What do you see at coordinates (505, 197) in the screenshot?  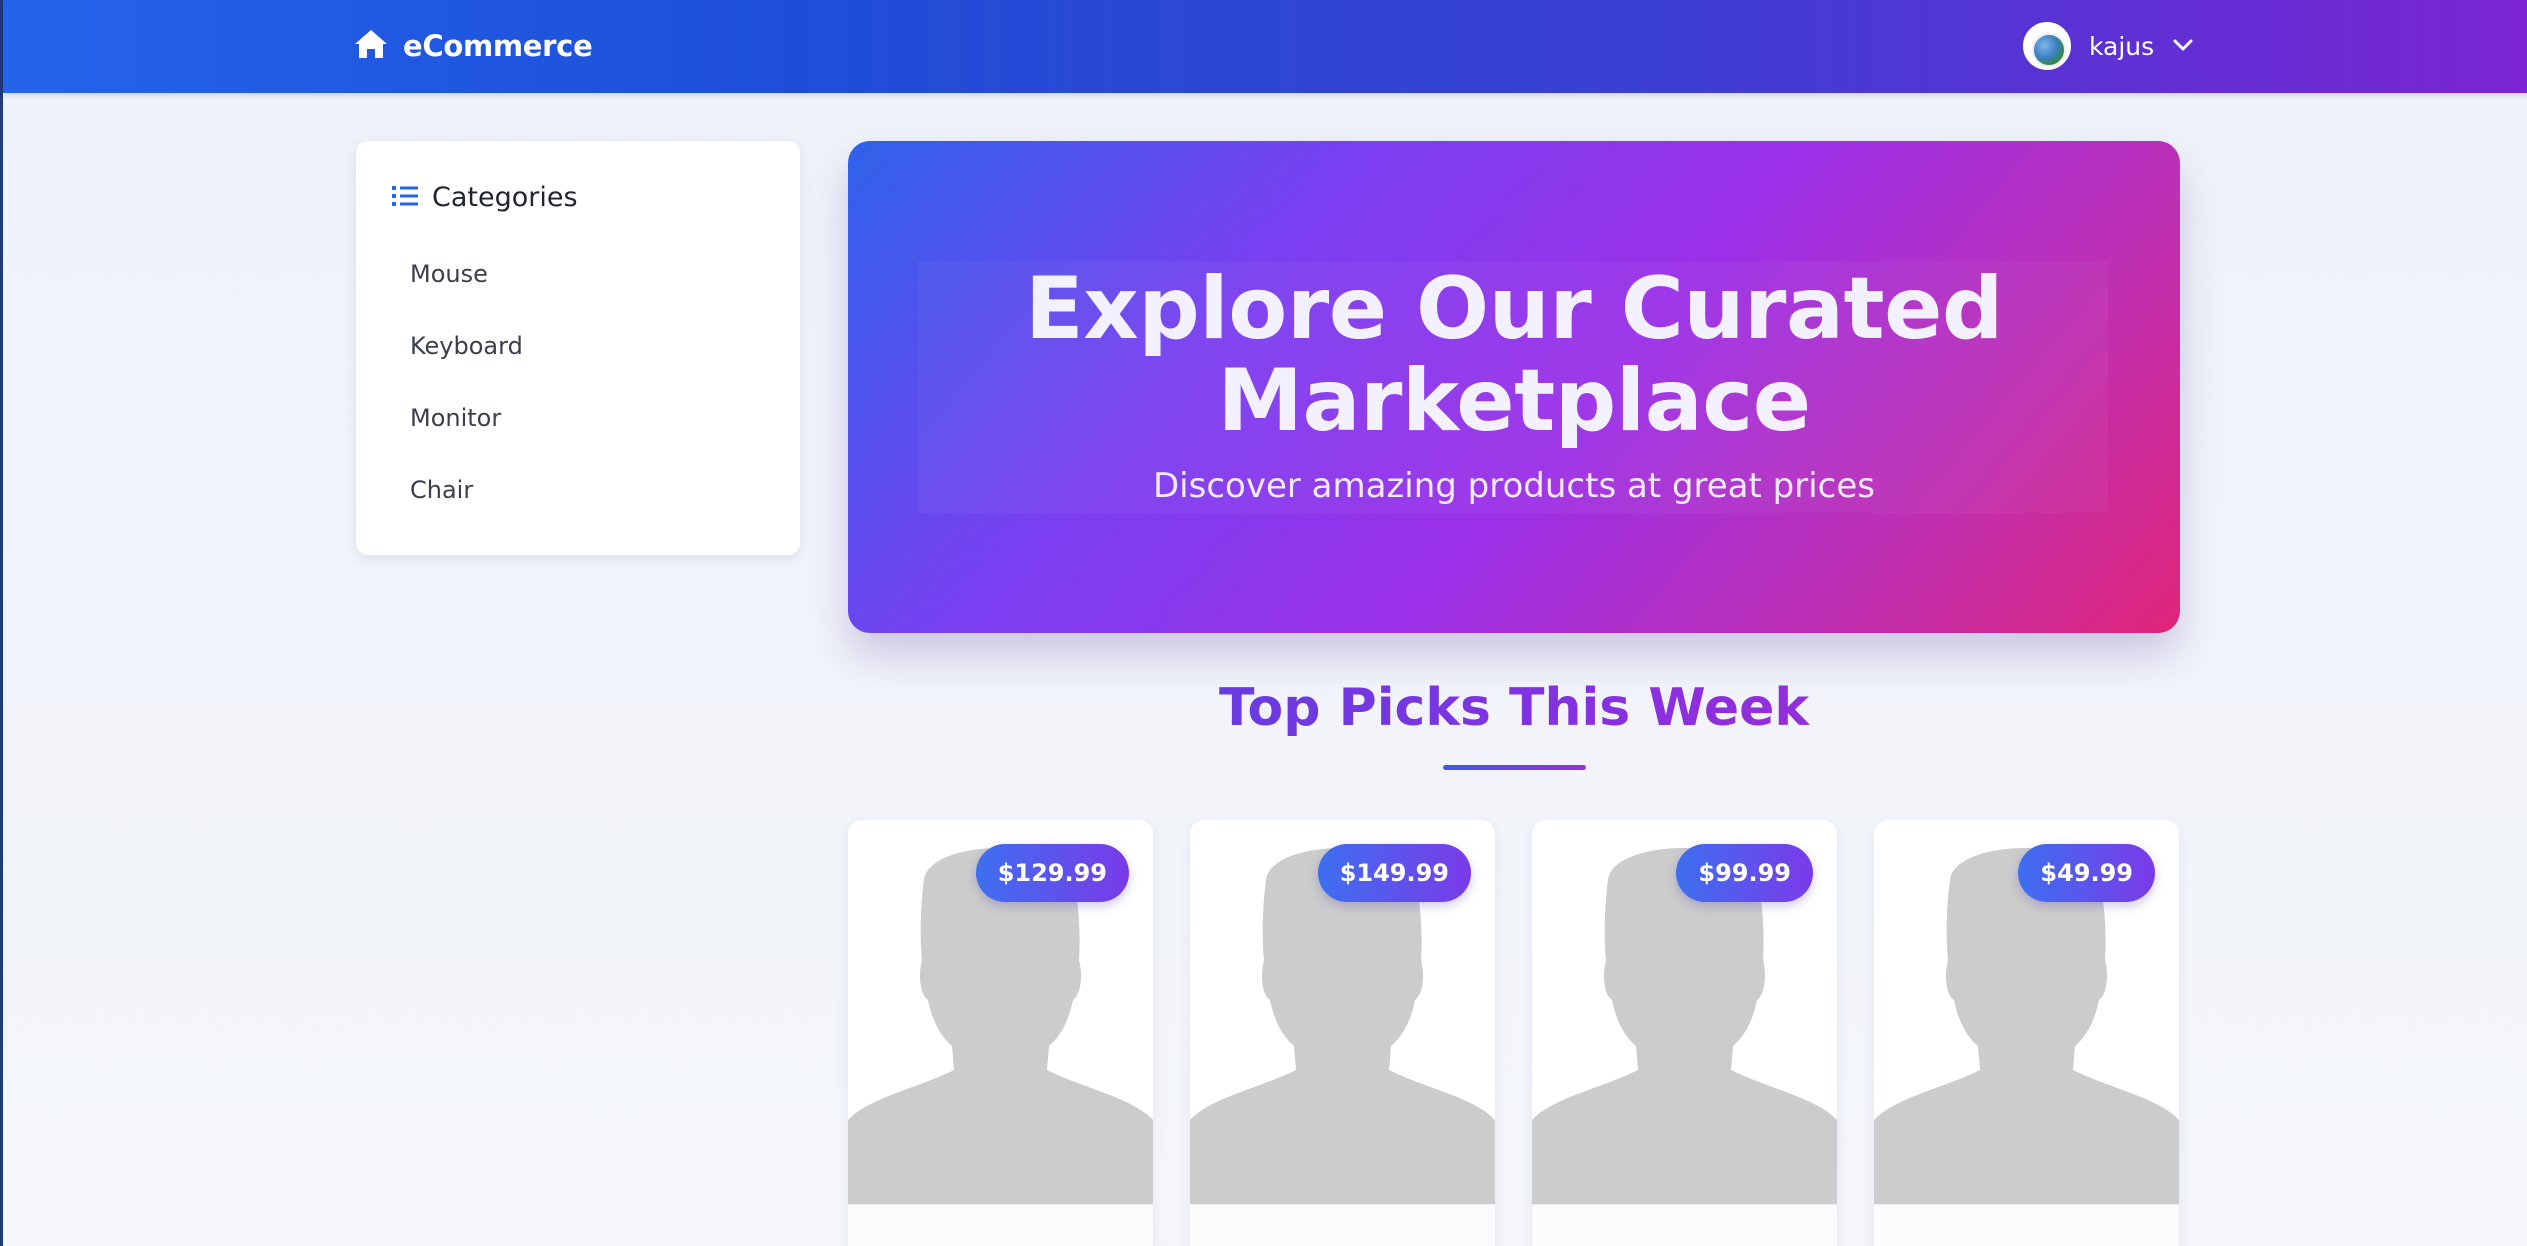 I see `categories-title: Categories` at bounding box center [505, 197].